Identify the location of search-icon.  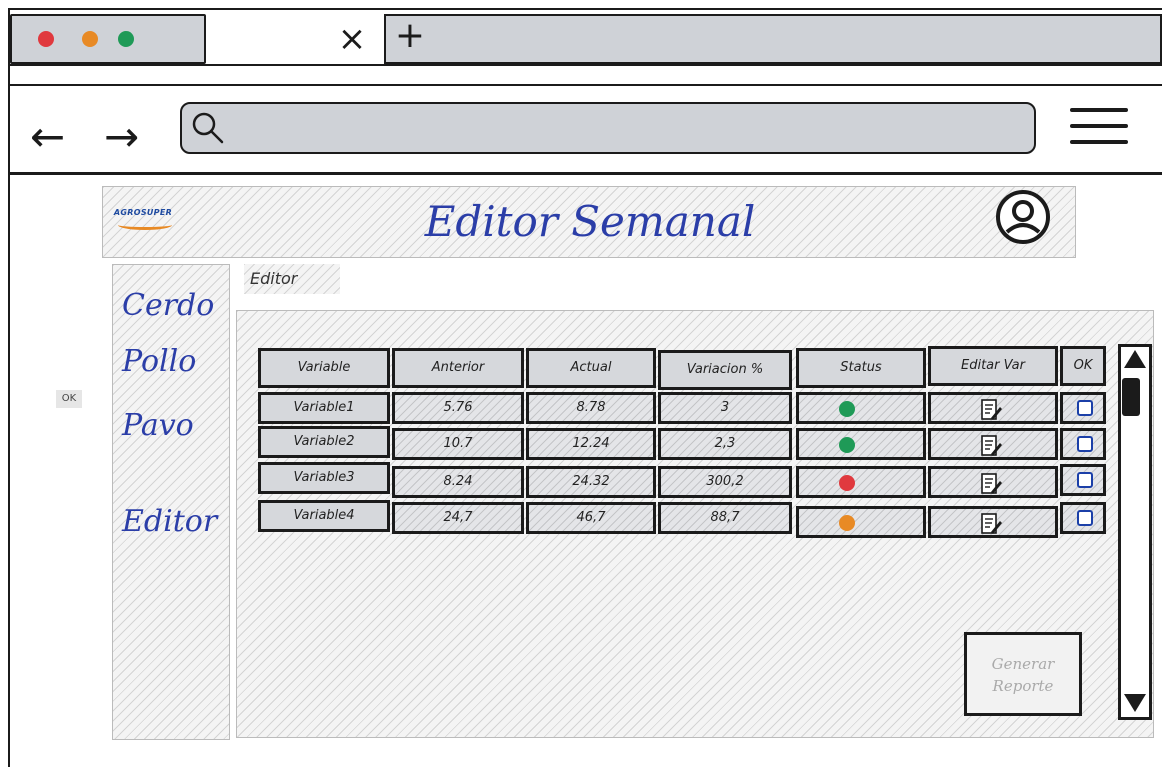
(208, 128).